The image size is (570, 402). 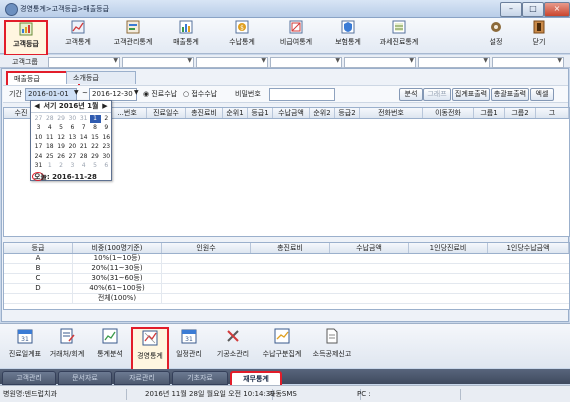 I want to click on customer-group-select-3: ▼, so click(x=232, y=62).